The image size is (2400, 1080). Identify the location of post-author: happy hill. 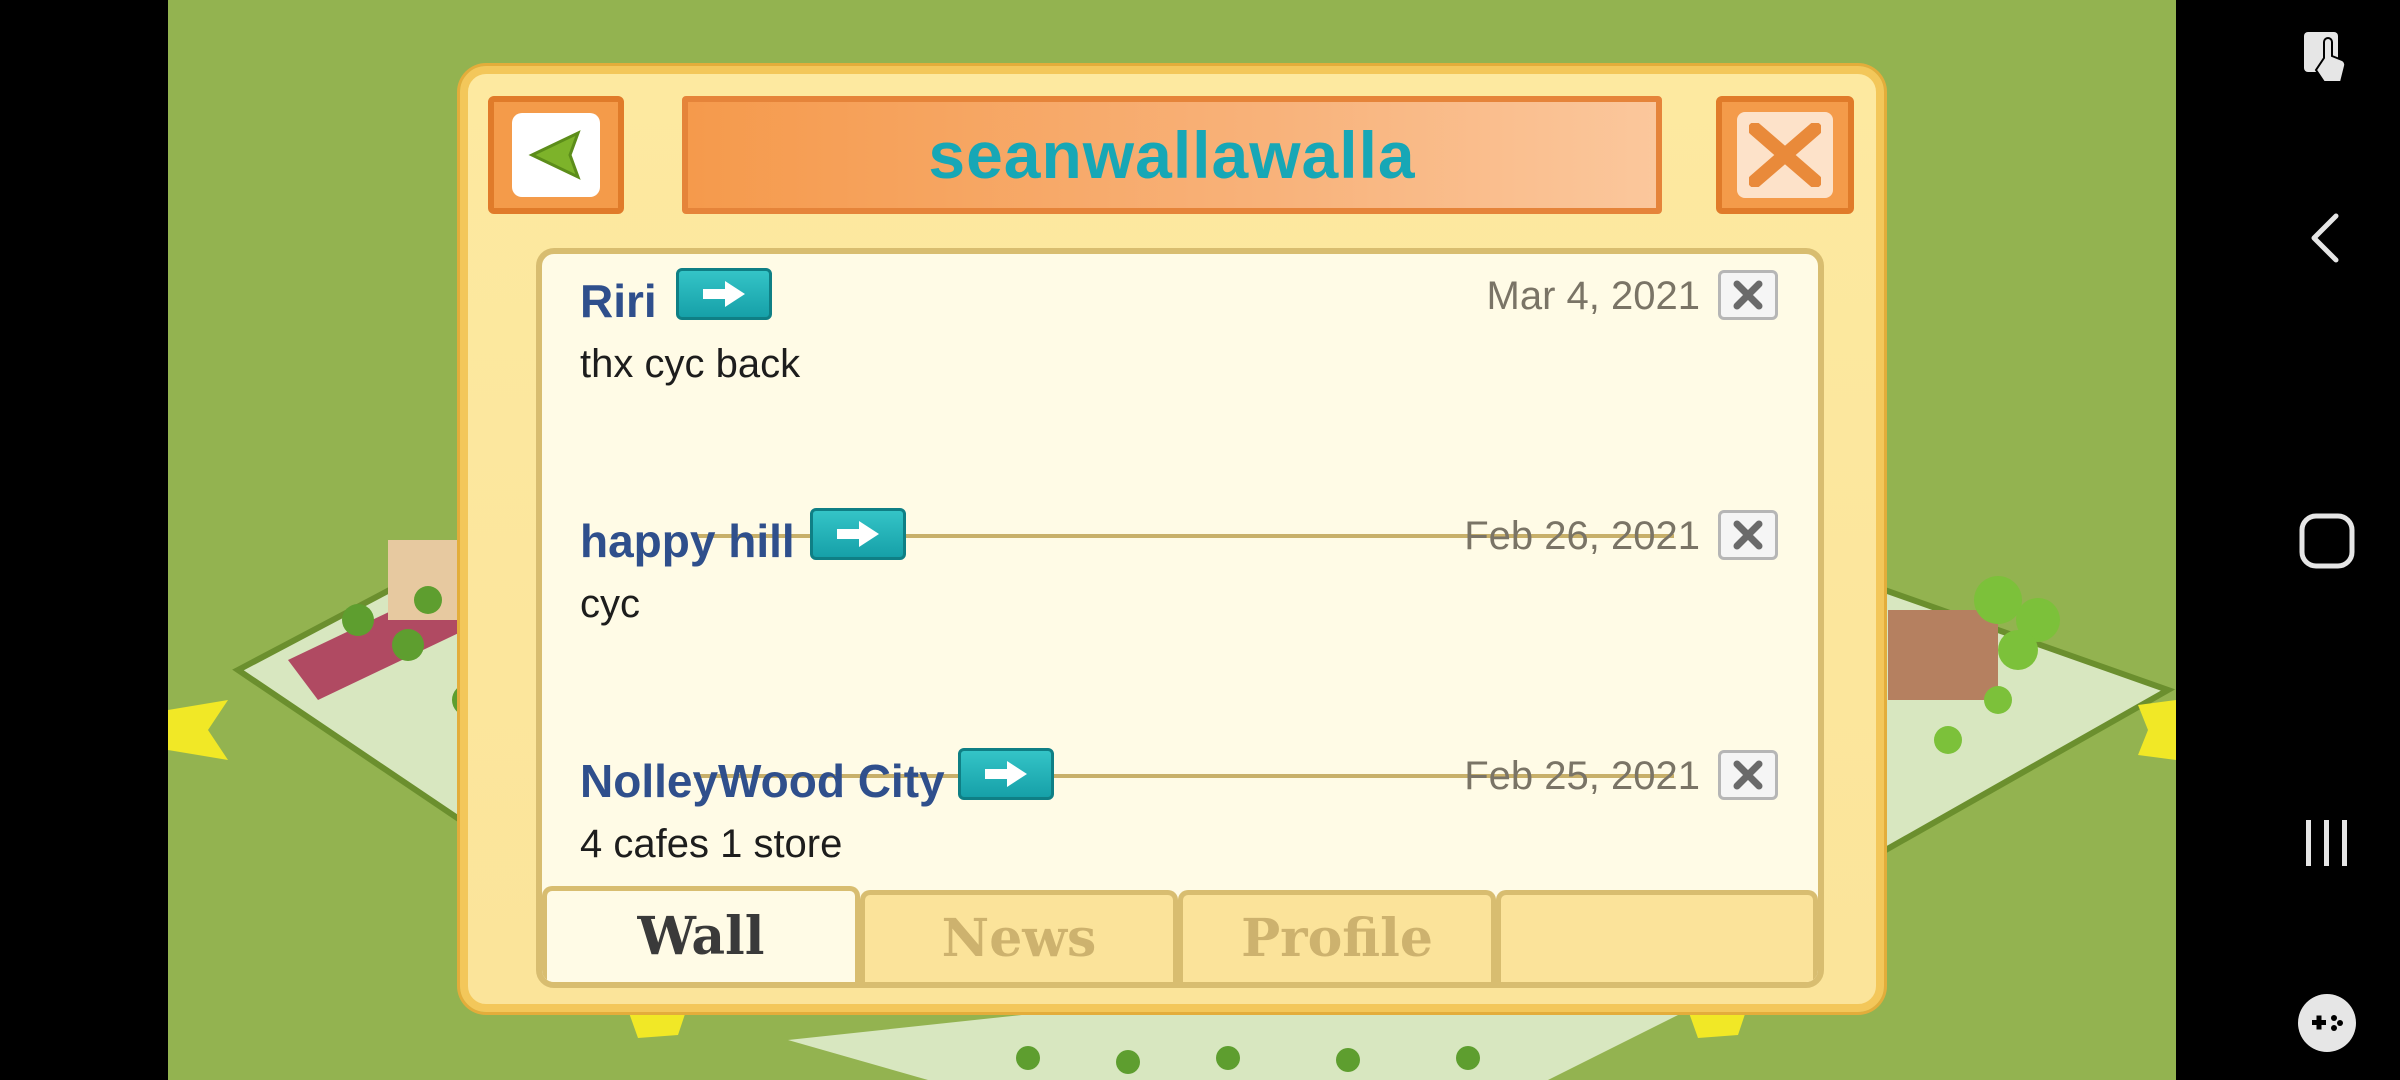
(687, 541).